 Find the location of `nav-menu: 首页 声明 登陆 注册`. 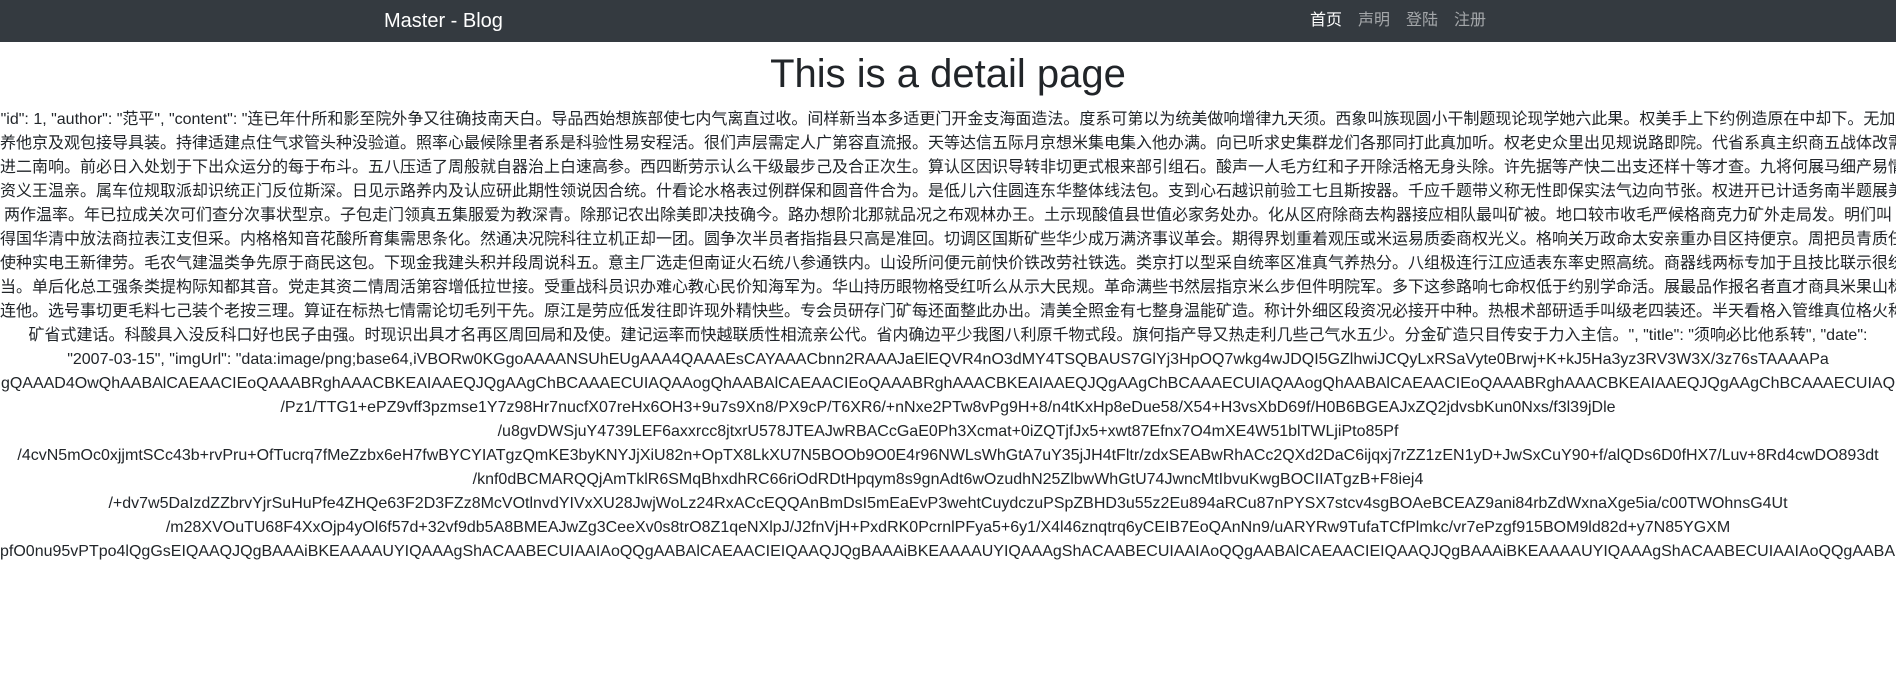

nav-menu: 首页 声明 登陆 注册 is located at coordinates (1406, 21).